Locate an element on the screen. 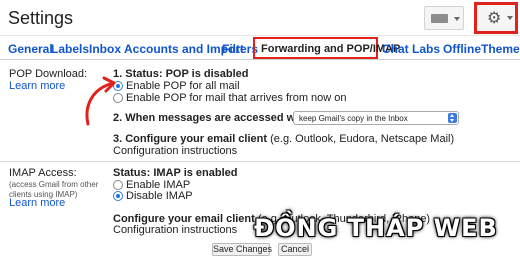 The image size is (520, 261). settings-button: ⚙ is located at coordinates (496, 18).